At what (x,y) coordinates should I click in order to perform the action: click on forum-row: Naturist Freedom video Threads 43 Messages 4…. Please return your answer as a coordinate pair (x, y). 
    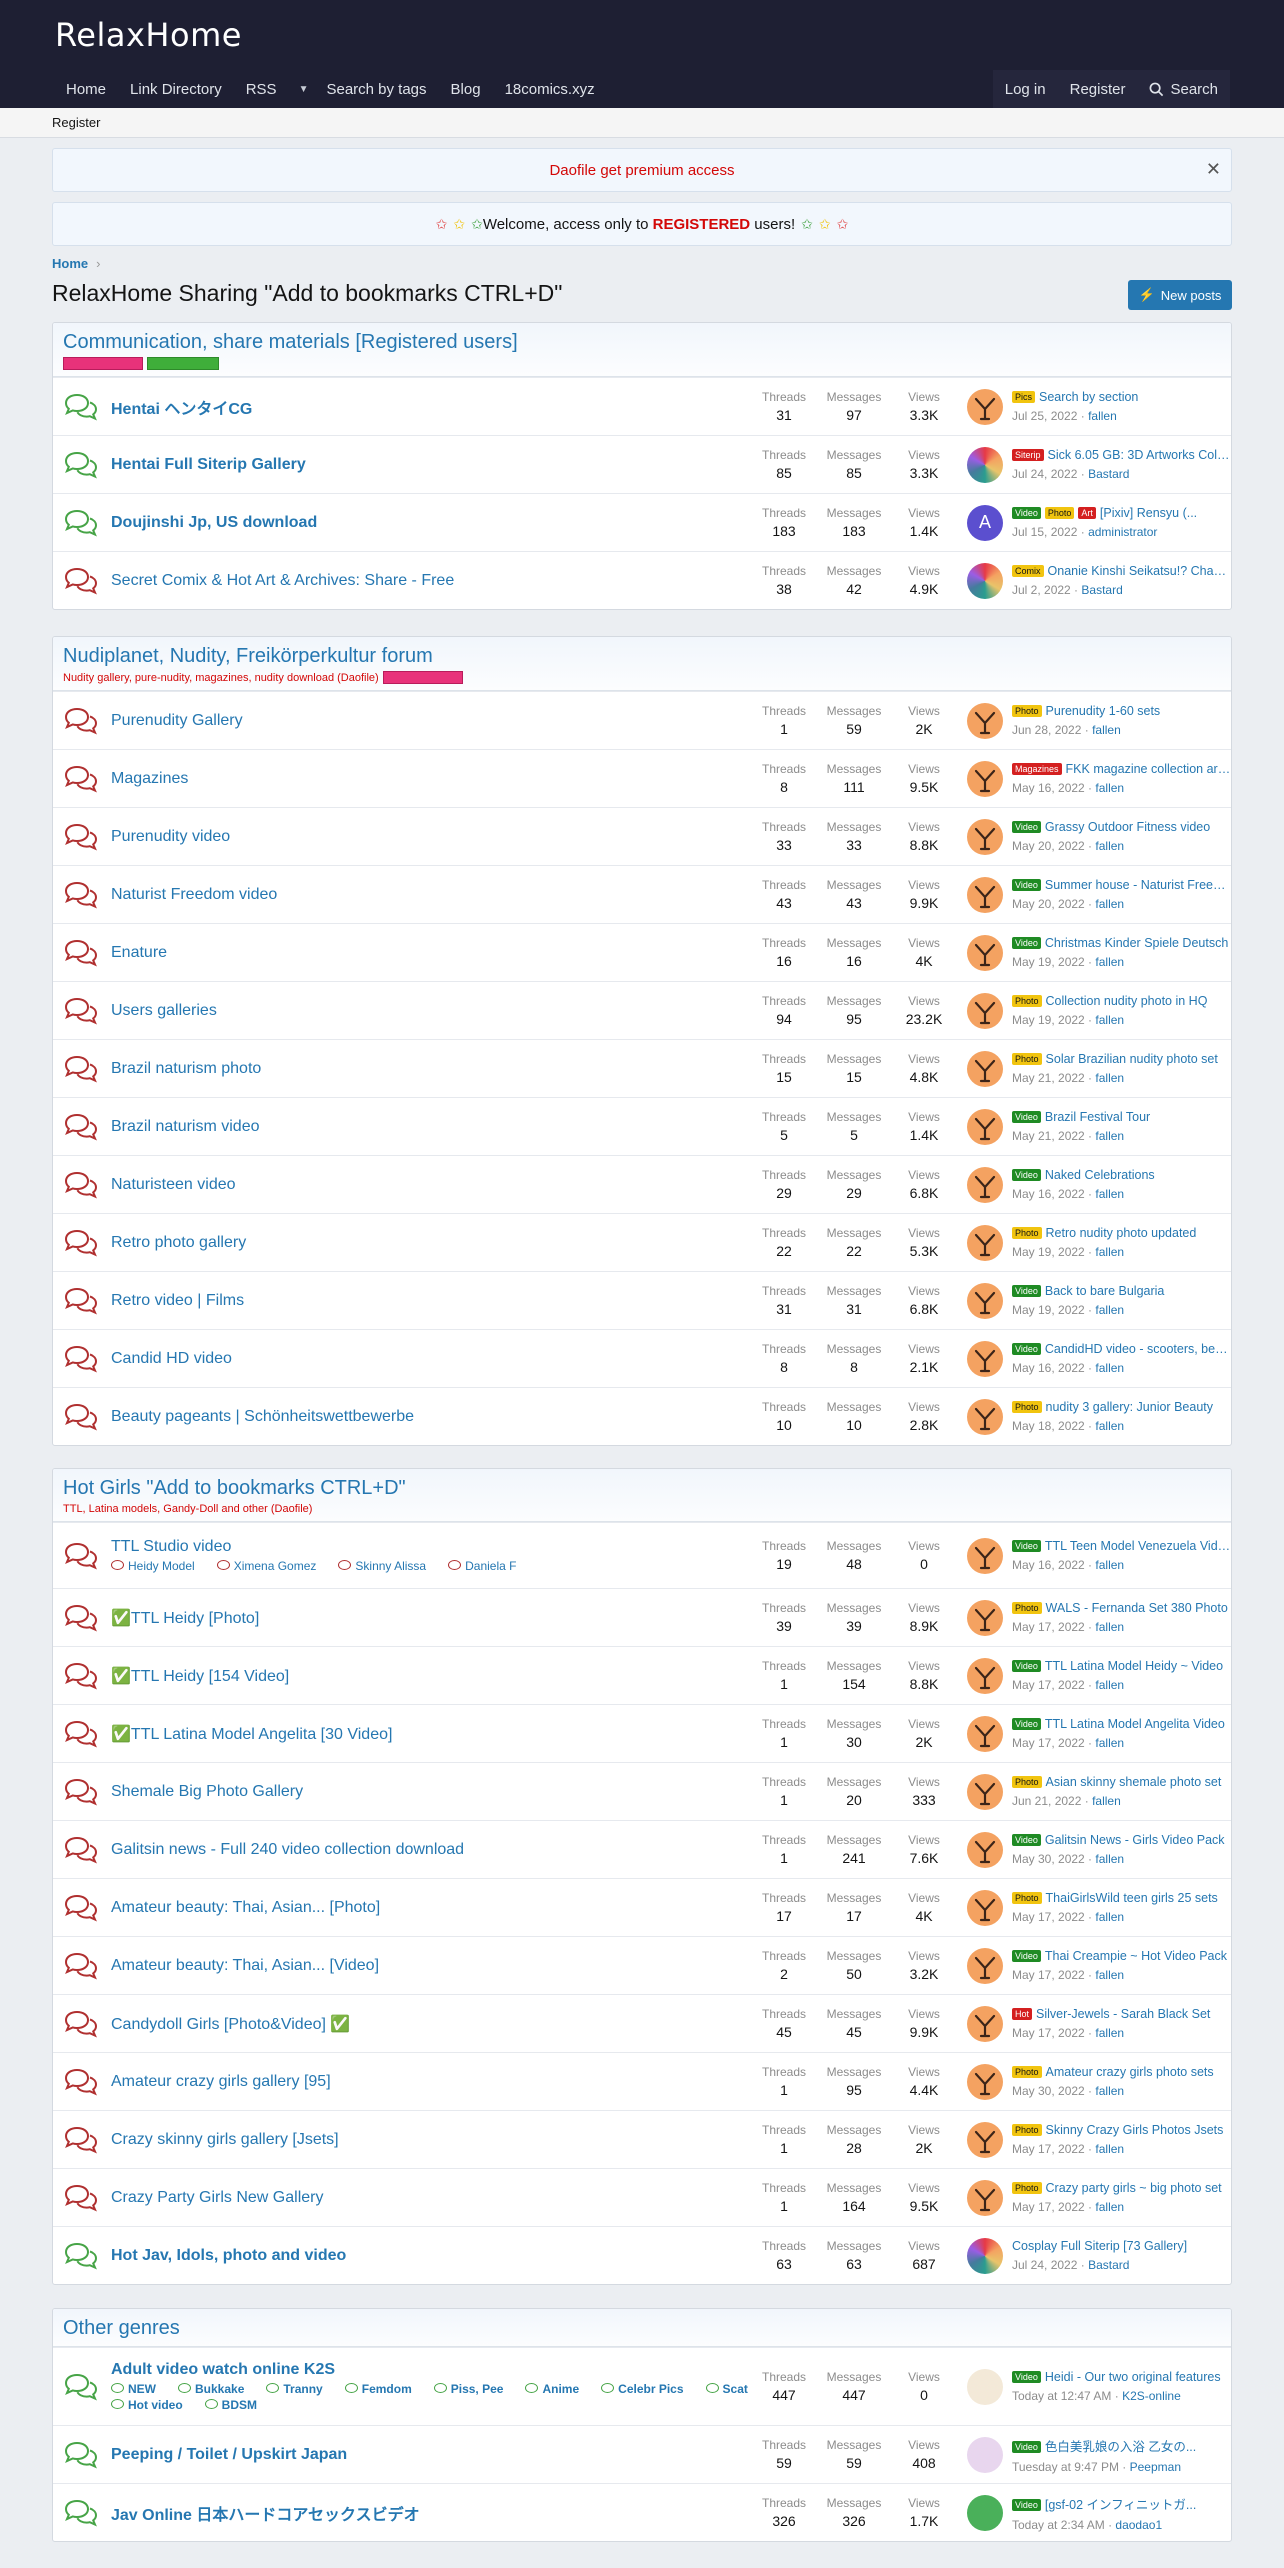
    Looking at the image, I should click on (642, 894).